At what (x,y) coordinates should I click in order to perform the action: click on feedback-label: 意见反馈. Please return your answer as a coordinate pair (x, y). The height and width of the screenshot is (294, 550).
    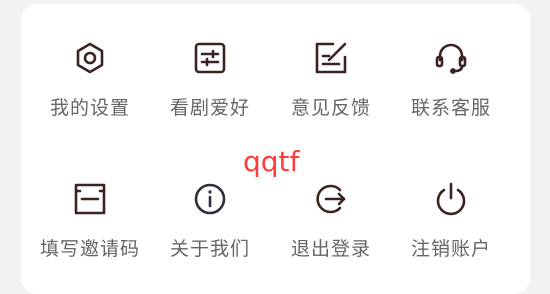
    Looking at the image, I should click on (330, 108).